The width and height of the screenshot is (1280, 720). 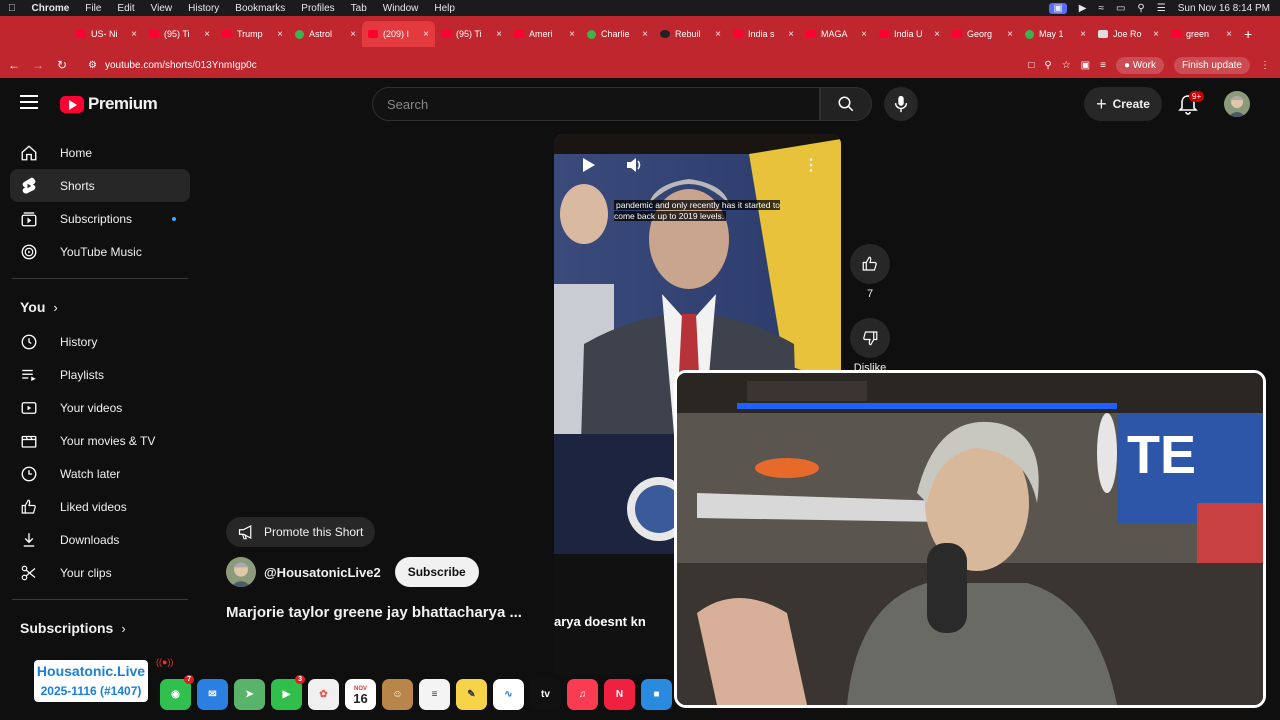 I want to click on menu-view: View, so click(x=162, y=8).